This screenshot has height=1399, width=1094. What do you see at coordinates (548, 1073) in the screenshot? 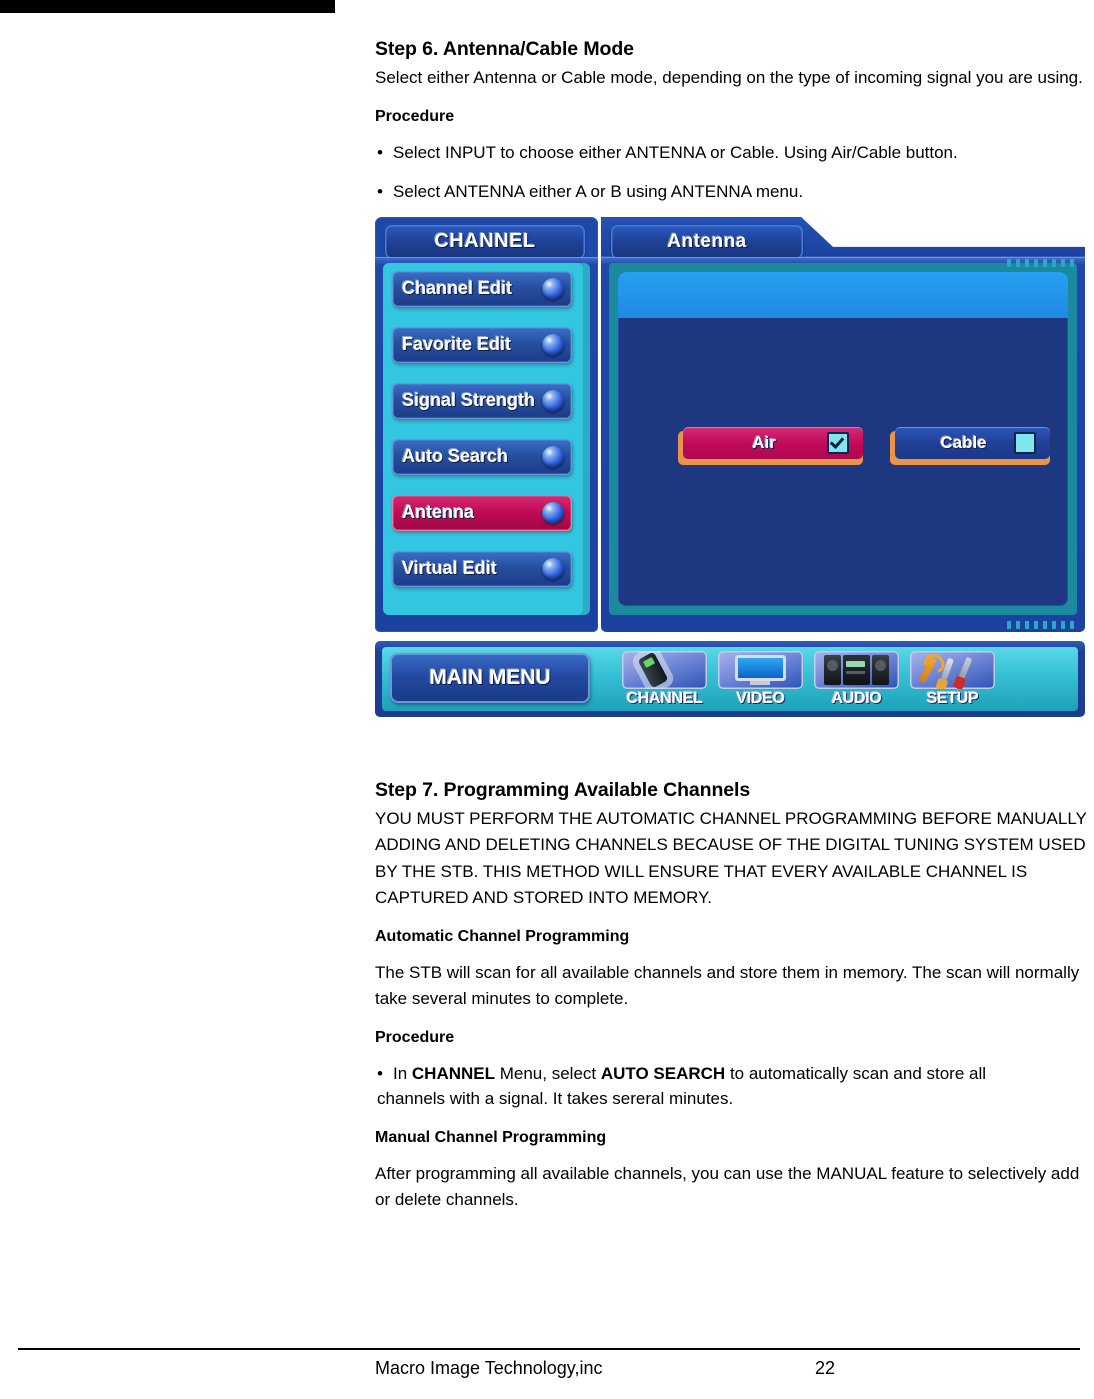
I see `step7-bullet-mid: Menu, select` at bounding box center [548, 1073].